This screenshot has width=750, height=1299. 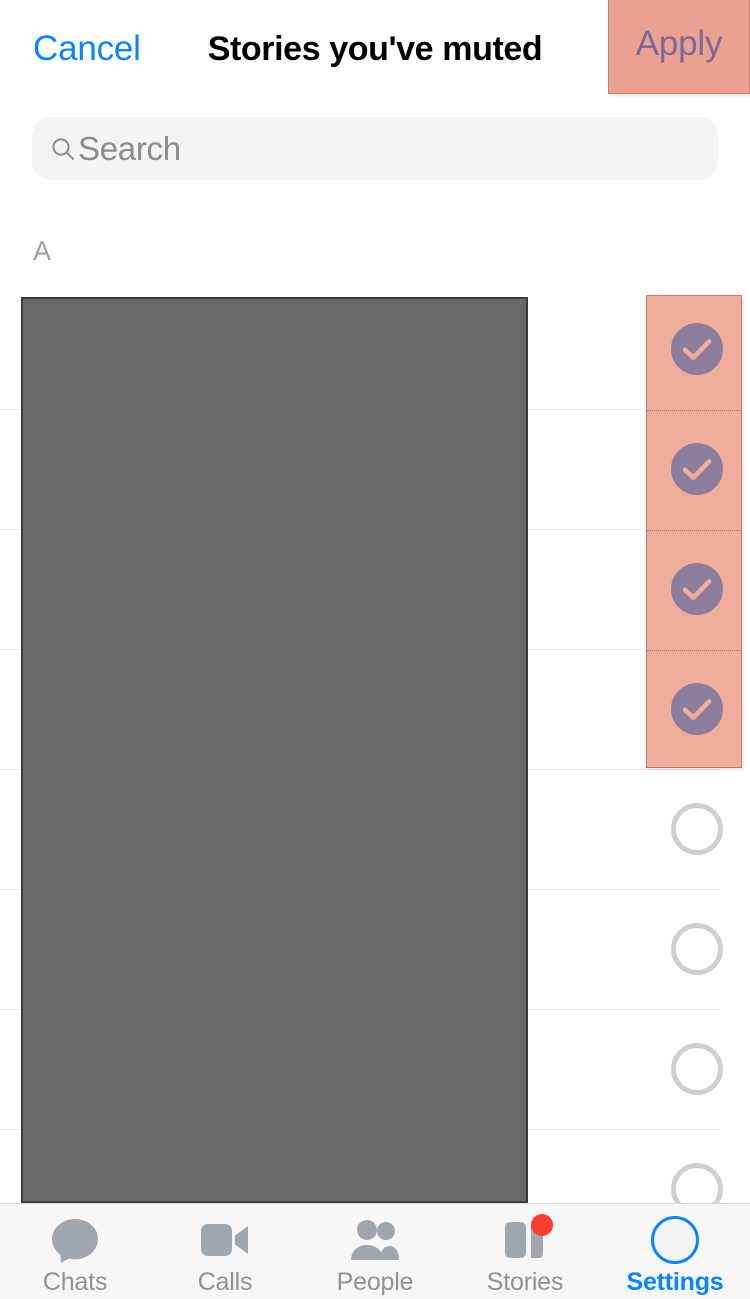 What do you see at coordinates (75, 1282) in the screenshot?
I see `tab-label: Chats` at bounding box center [75, 1282].